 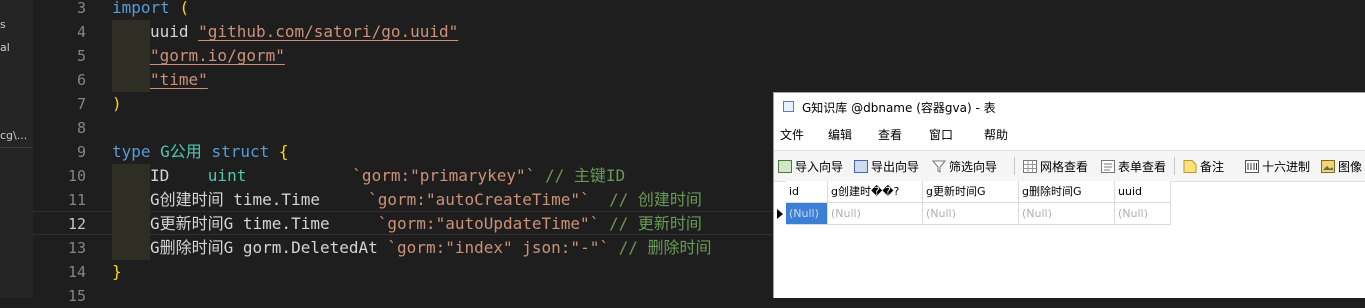 What do you see at coordinates (136, 151) in the screenshot?
I see `code-token: type` at bounding box center [136, 151].